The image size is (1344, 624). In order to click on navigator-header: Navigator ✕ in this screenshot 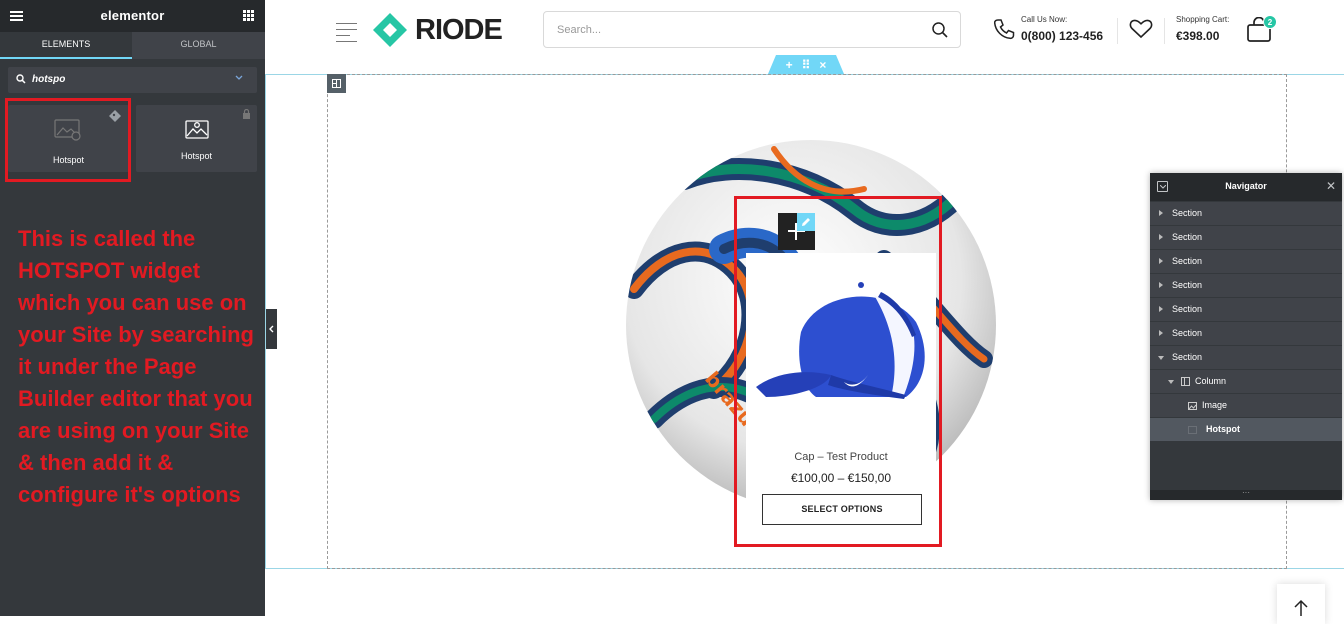, I will do `click(1246, 187)`.